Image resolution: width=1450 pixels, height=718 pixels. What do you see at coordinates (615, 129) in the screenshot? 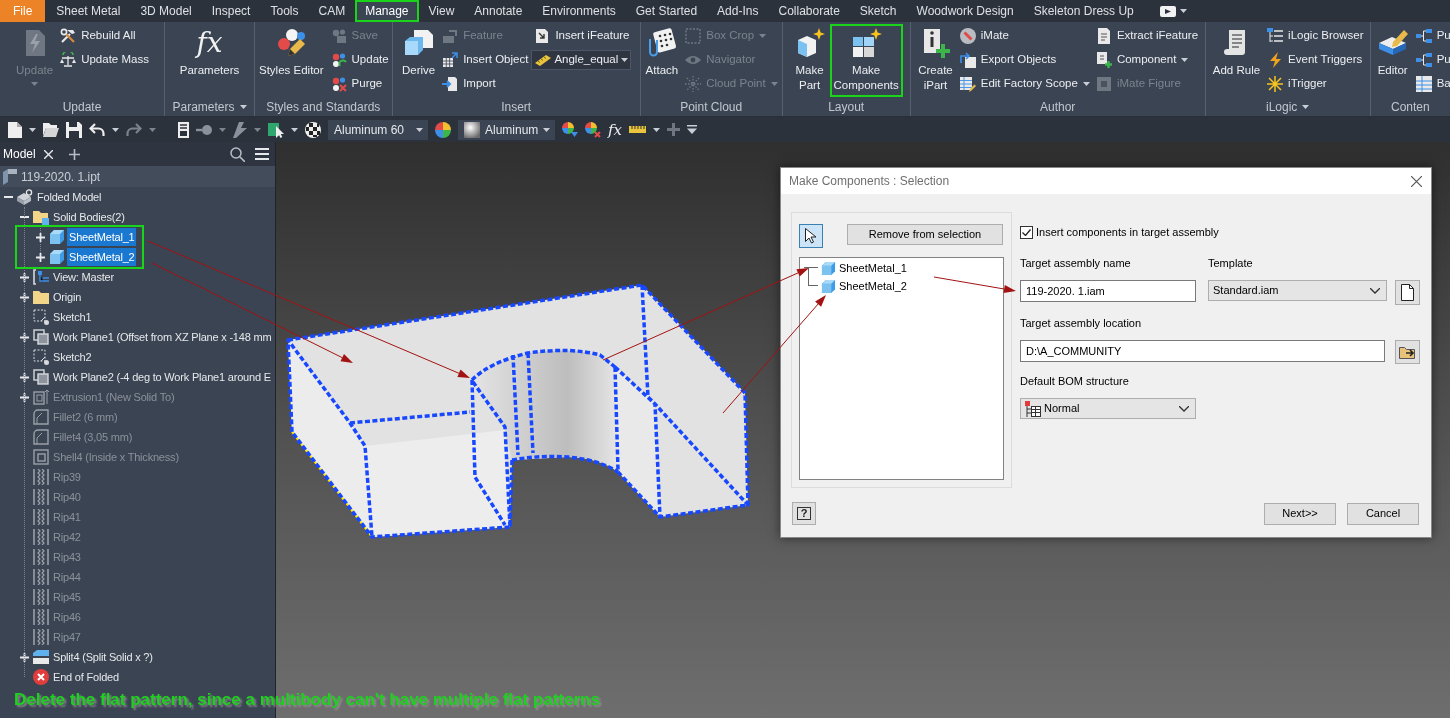
I see `fx-icon: fx` at bounding box center [615, 129].